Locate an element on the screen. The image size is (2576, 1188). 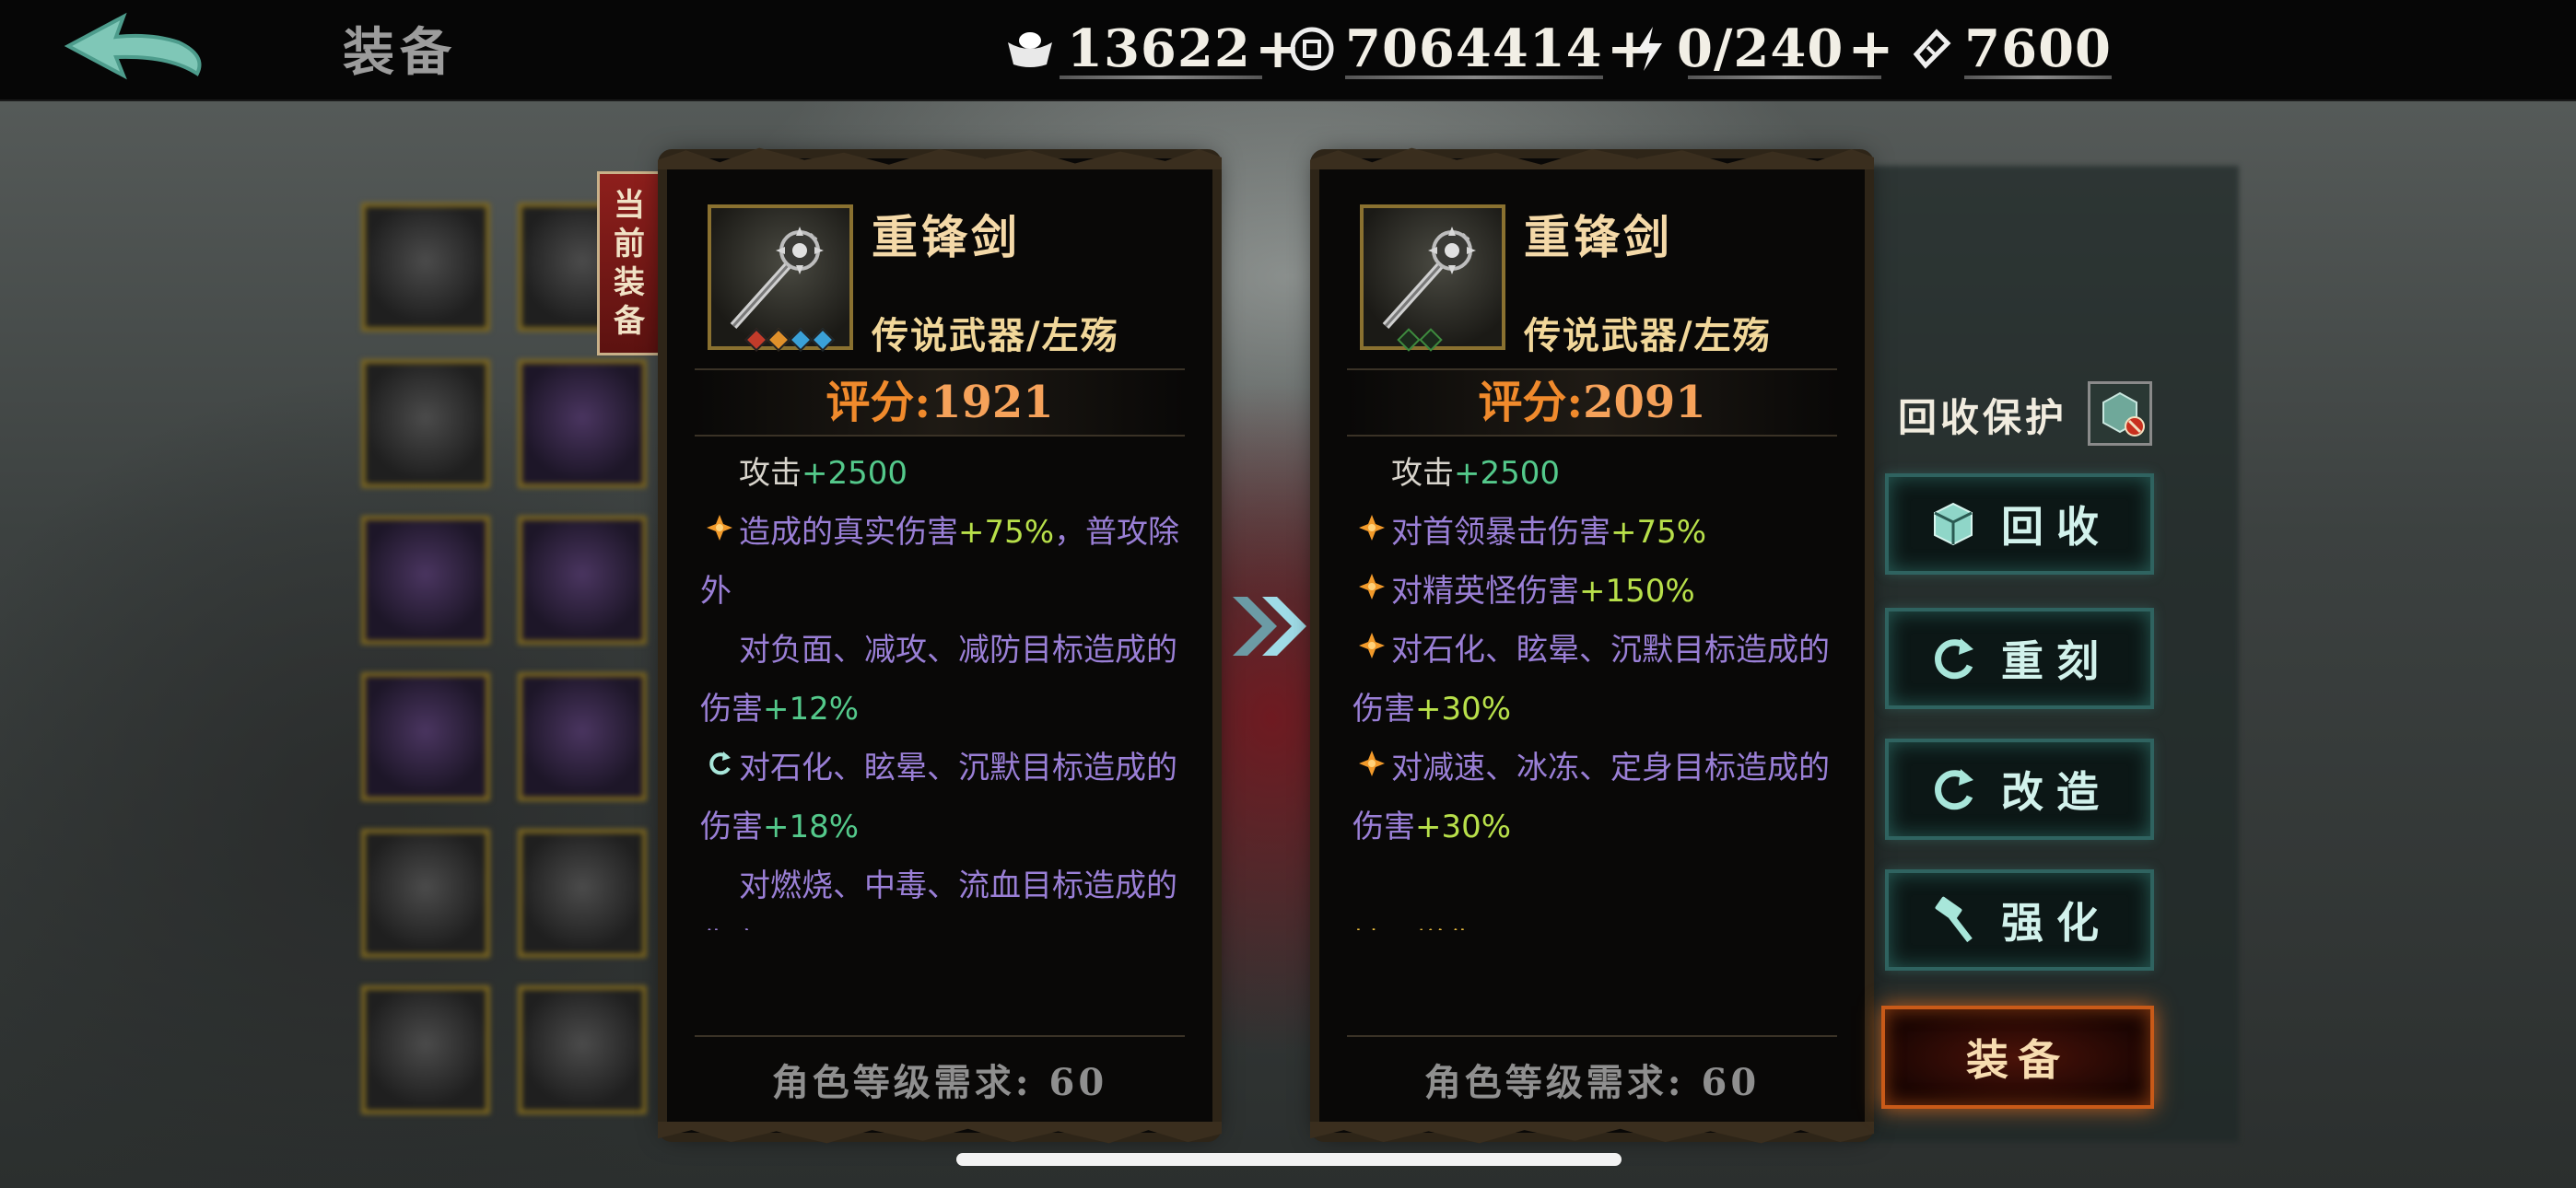
reforge-button: 重刻 is located at coordinates (2019, 658).